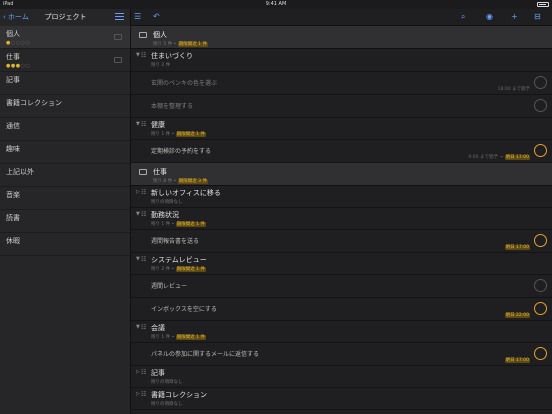 Image resolution: width=552 pixels, height=414 pixels. Describe the element at coordinates (341, 219) in the screenshot. I see `project-row: ▼ ☷ 勤務状況 残り 1 件 • 期限間近 1 件` at that location.